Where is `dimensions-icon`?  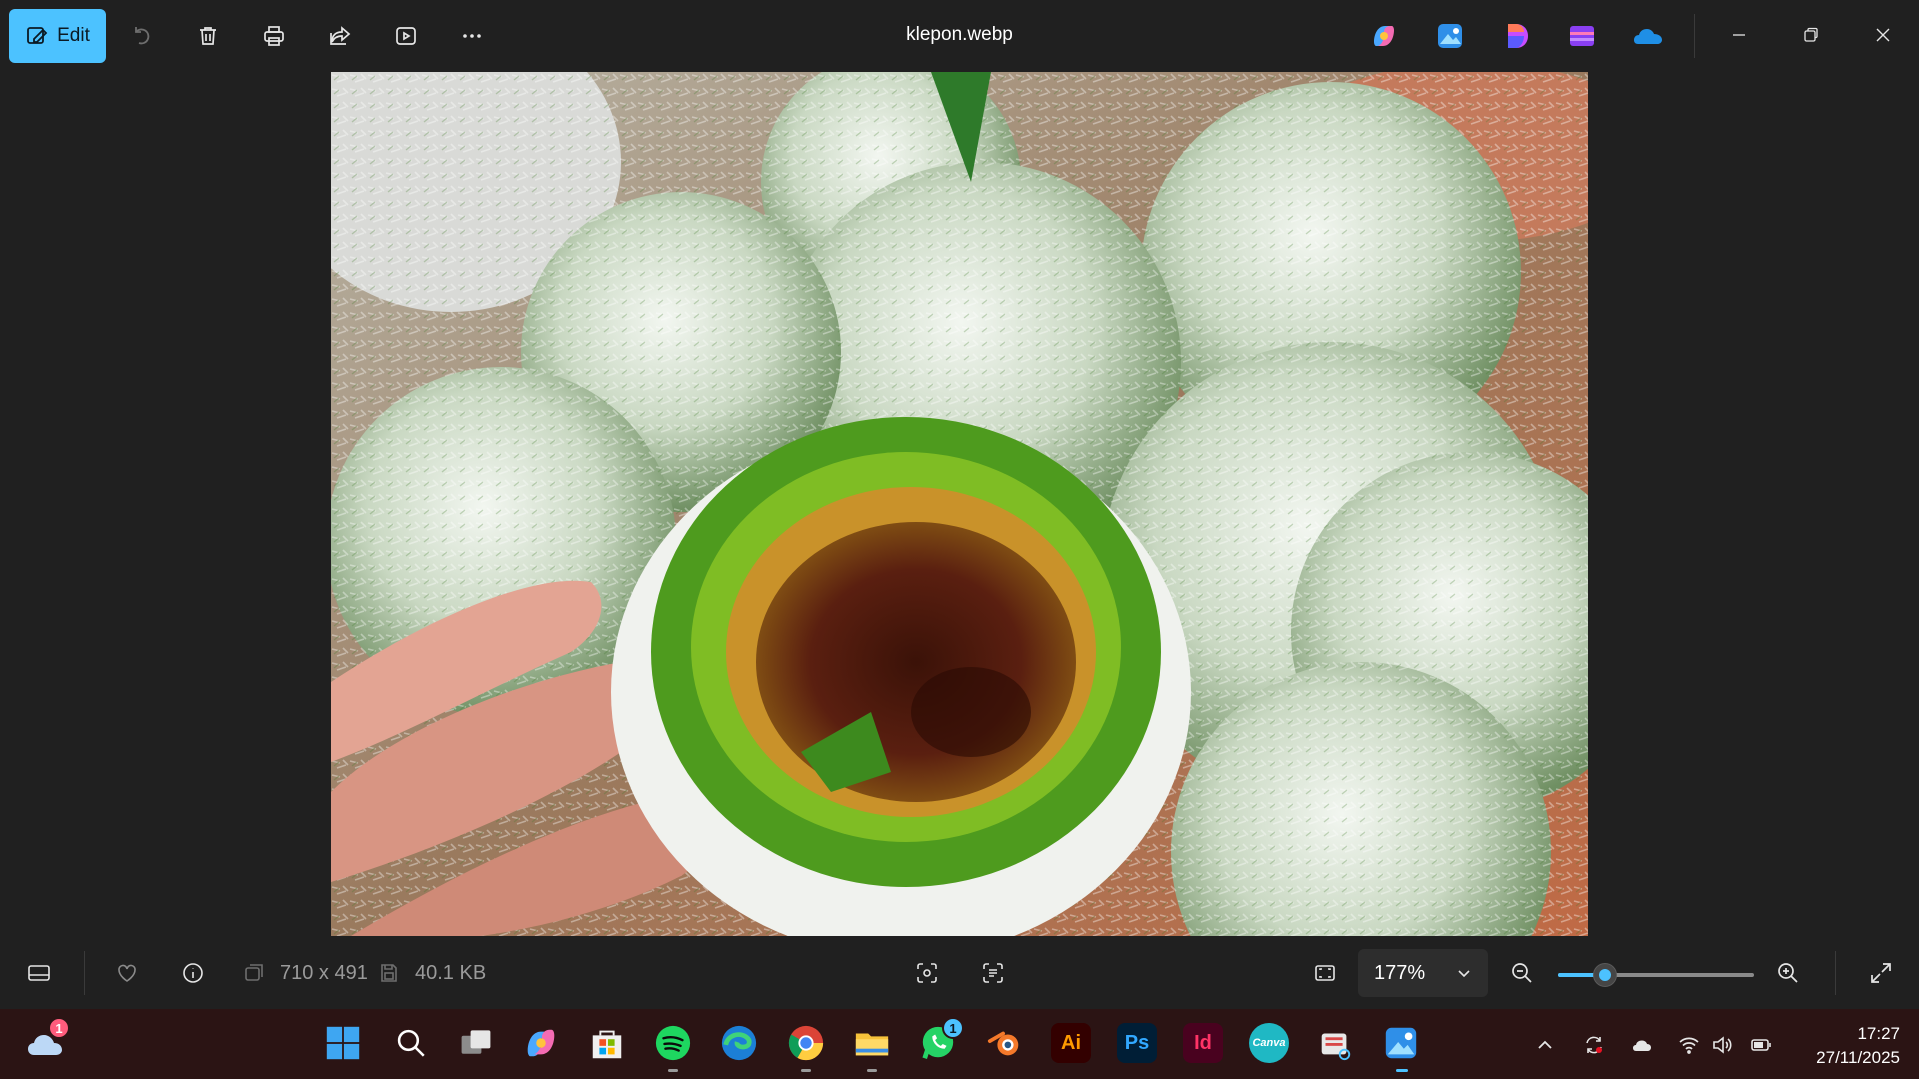
dimensions-icon is located at coordinates (254, 973).